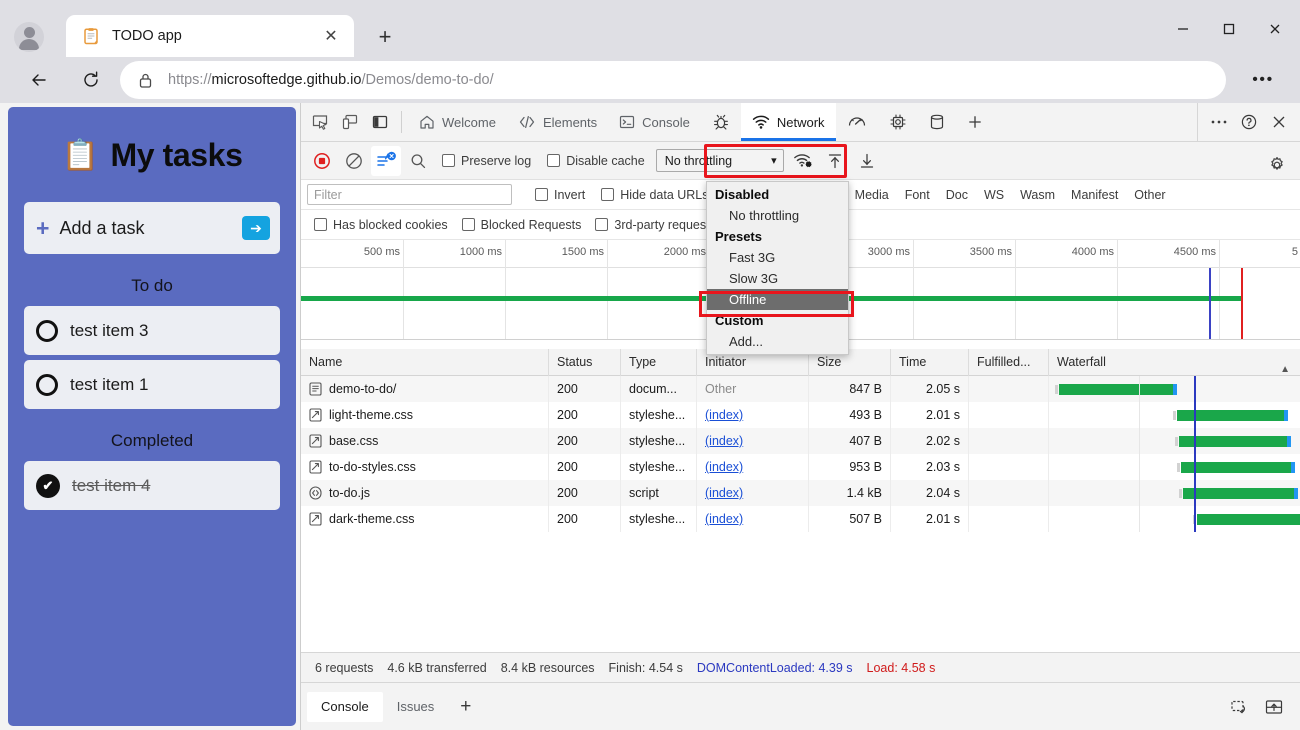 Image resolution: width=1300 pixels, height=730 pixels. What do you see at coordinates (867, 161) in the screenshot?
I see `export-har-button` at bounding box center [867, 161].